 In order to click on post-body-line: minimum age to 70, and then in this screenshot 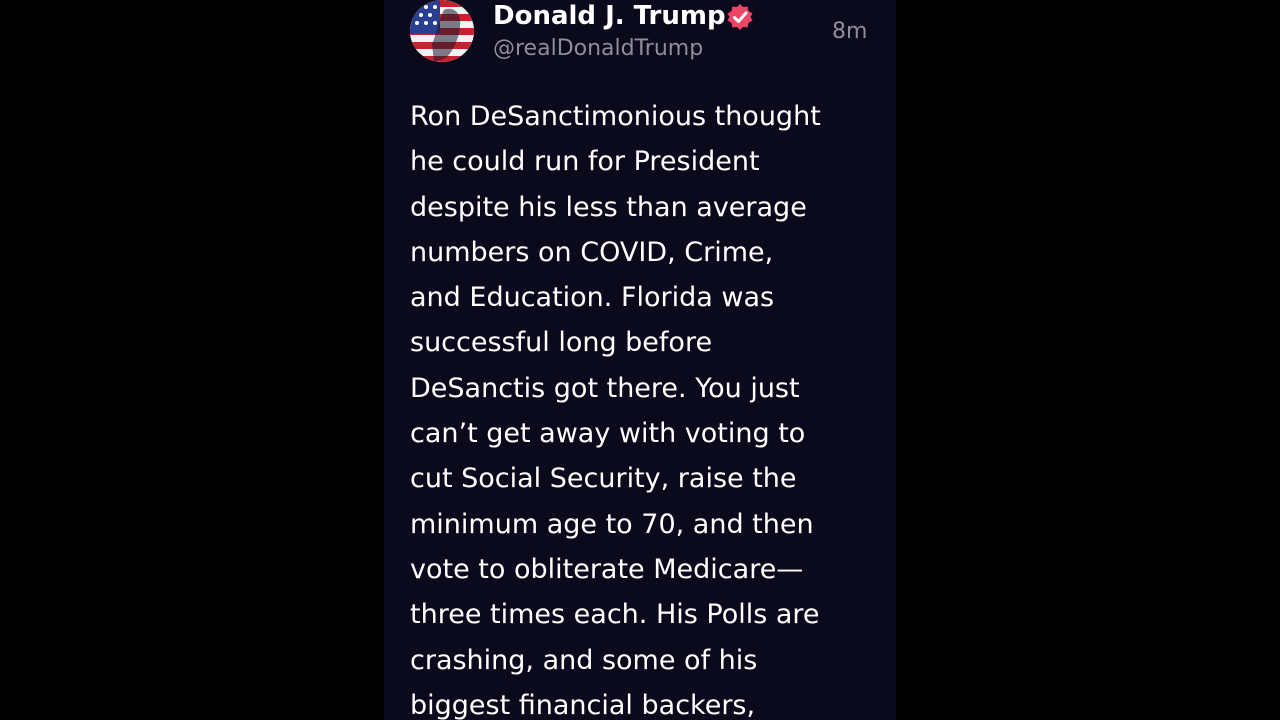, I will do `click(612, 524)`.